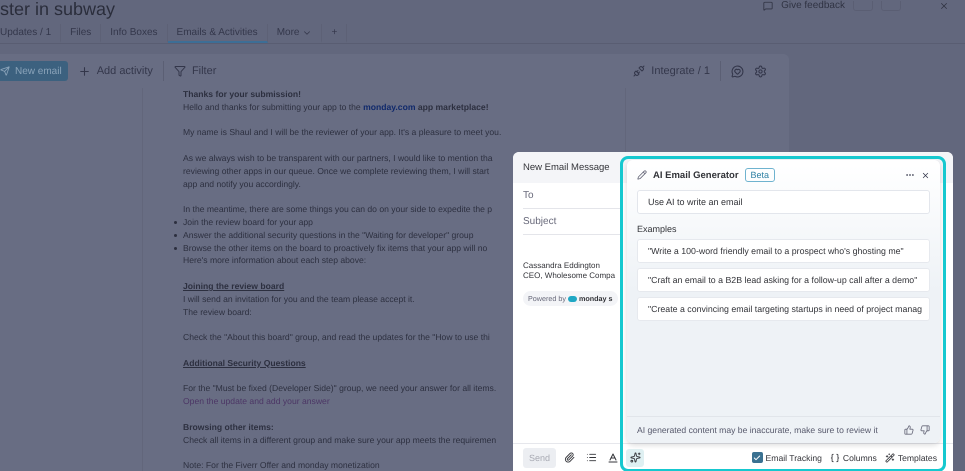 This screenshot has height=471, width=965. What do you see at coordinates (642, 175) in the screenshot?
I see `pencil-icon` at bounding box center [642, 175].